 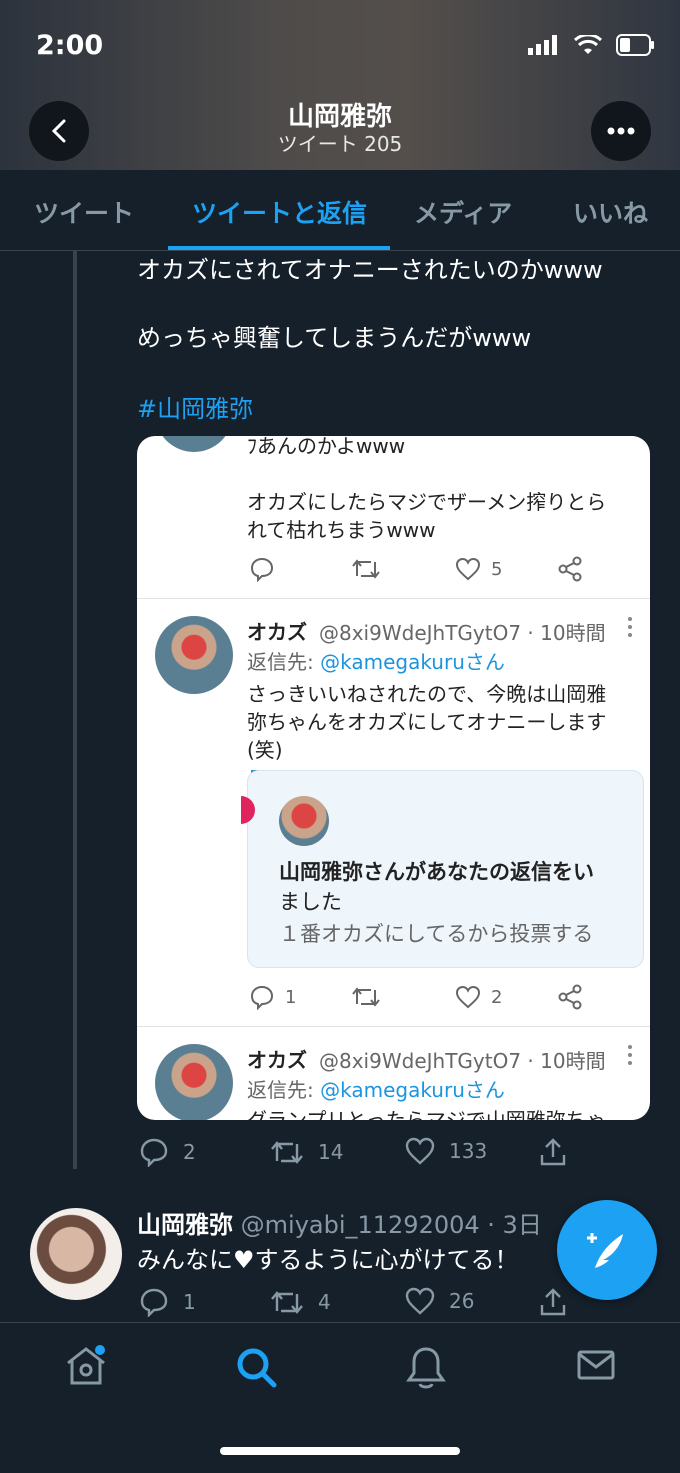 What do you see at coordinates (391, 1225) in the screenshot?
I see `author-handle: @miyabi_11292004 · 3日` at bounding box center [391, 1225].